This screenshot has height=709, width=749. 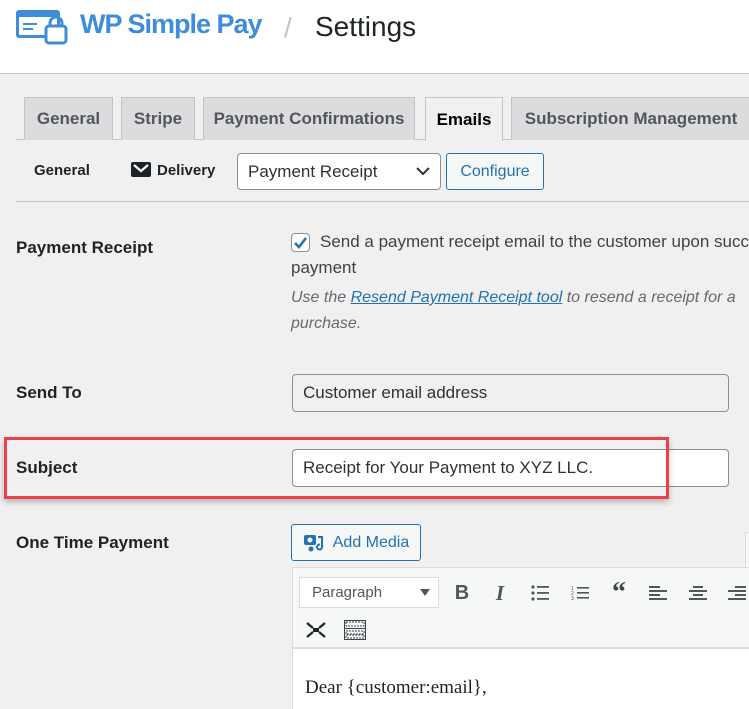 I want to click on add-media-button: Add Media, so click(x=356, y=542).